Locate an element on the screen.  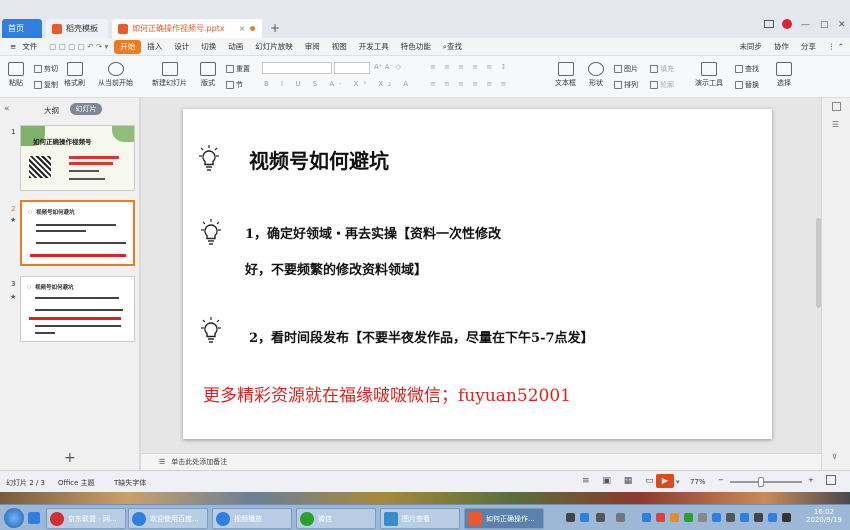
collapse-panel-icon: « is located at coordinates (7, 109).